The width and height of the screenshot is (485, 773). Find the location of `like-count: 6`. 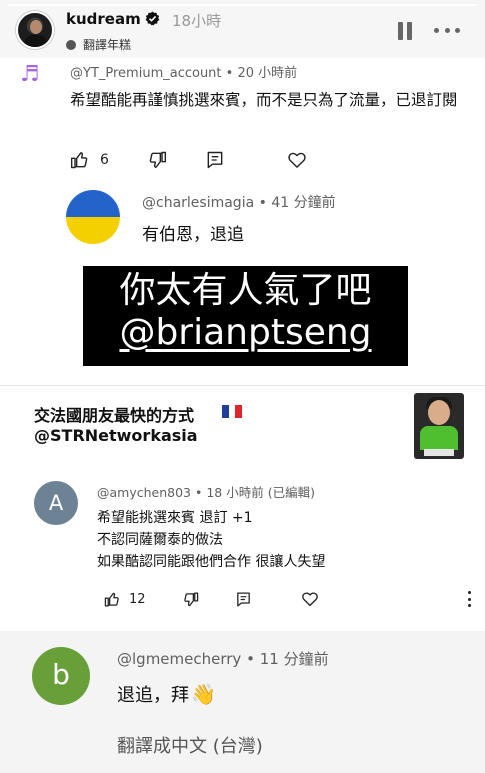

like-count: 6 is located at coordinates (104, 160).